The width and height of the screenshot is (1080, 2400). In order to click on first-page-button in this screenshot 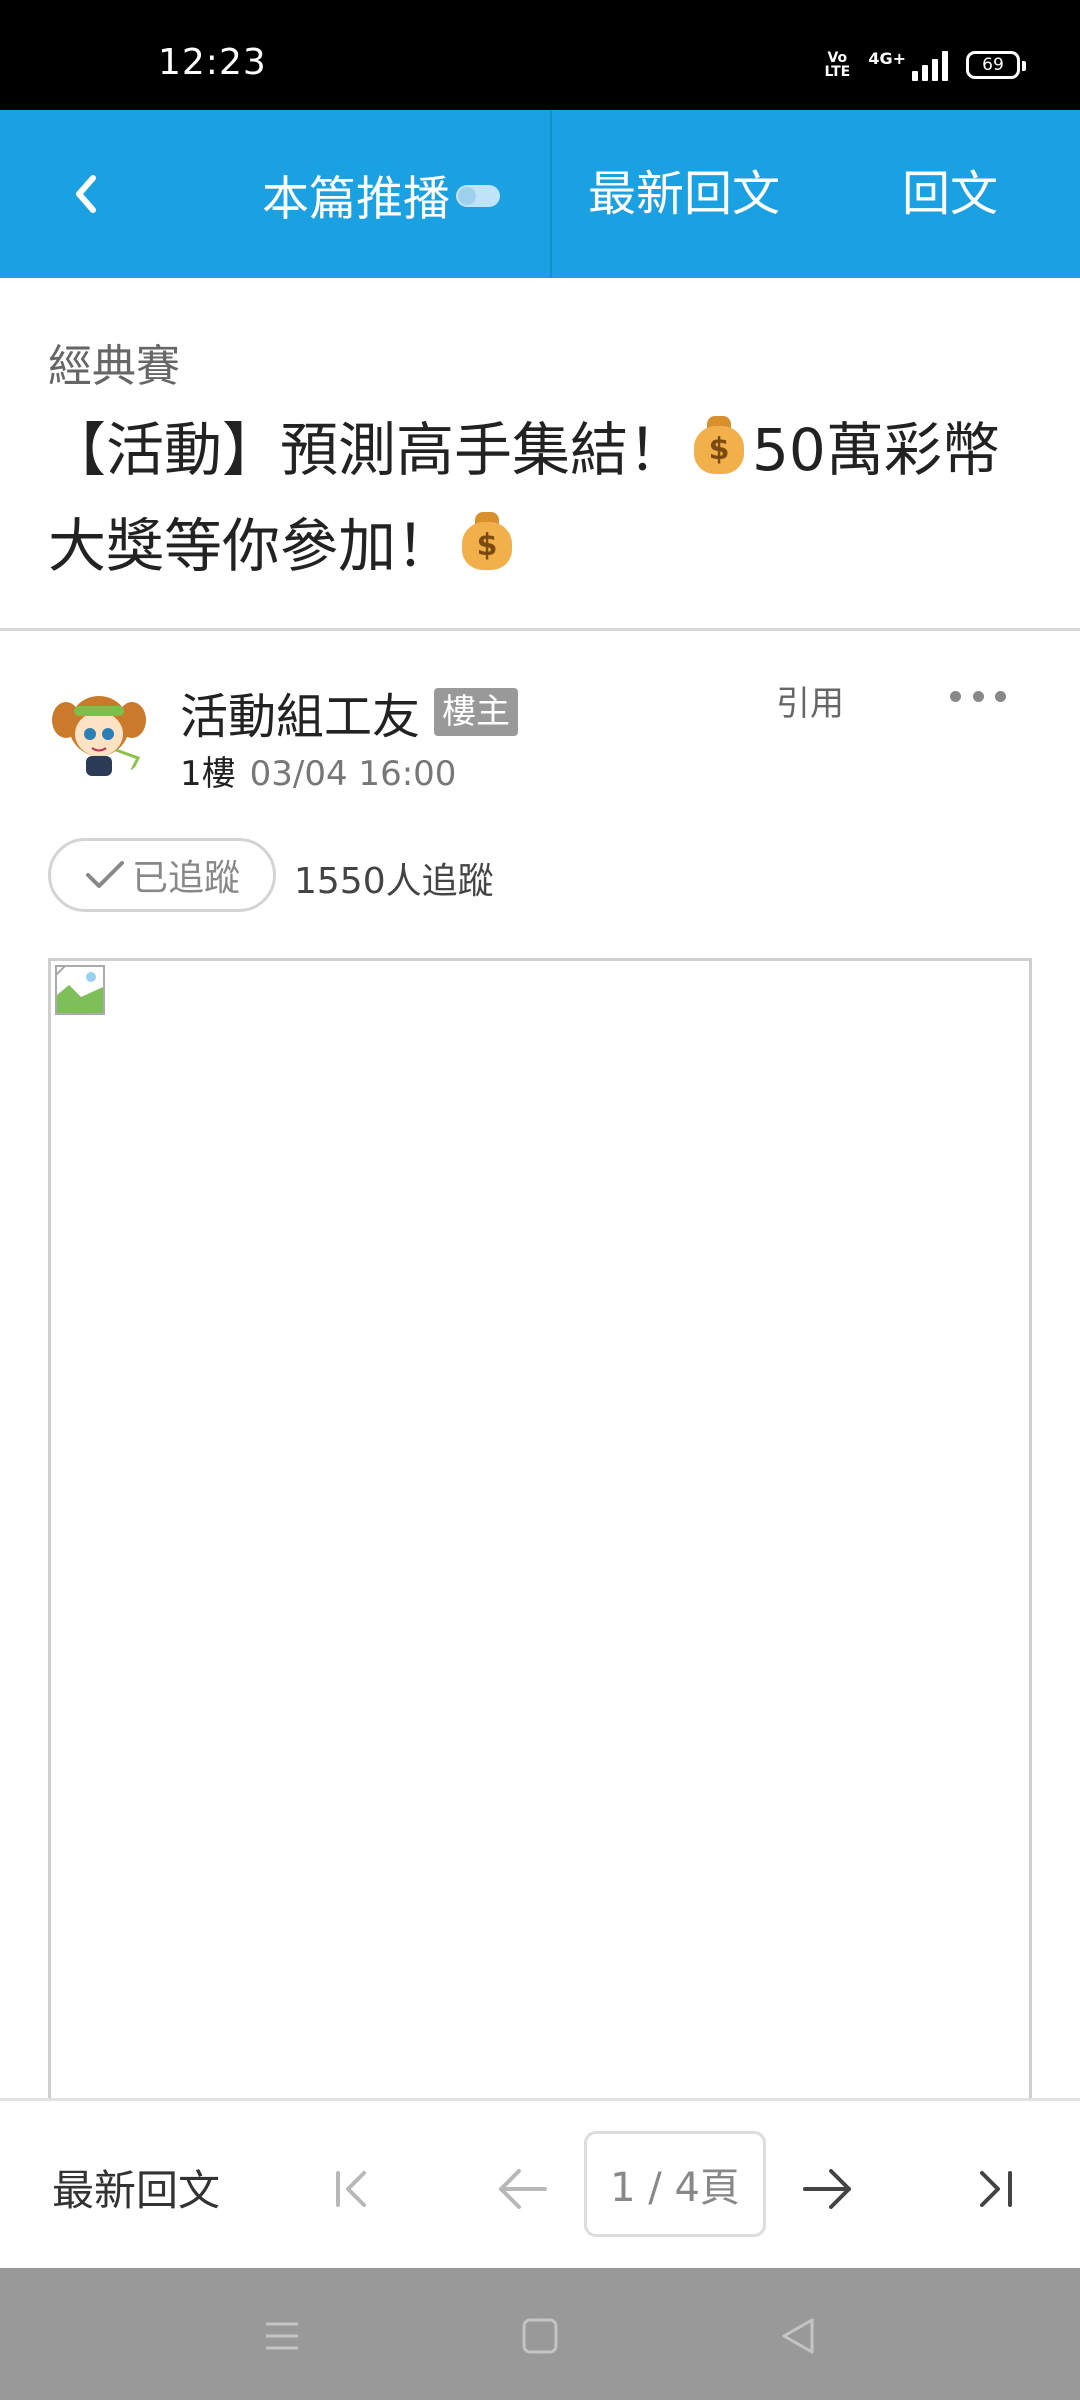, I will do `click(352, 2189)`.